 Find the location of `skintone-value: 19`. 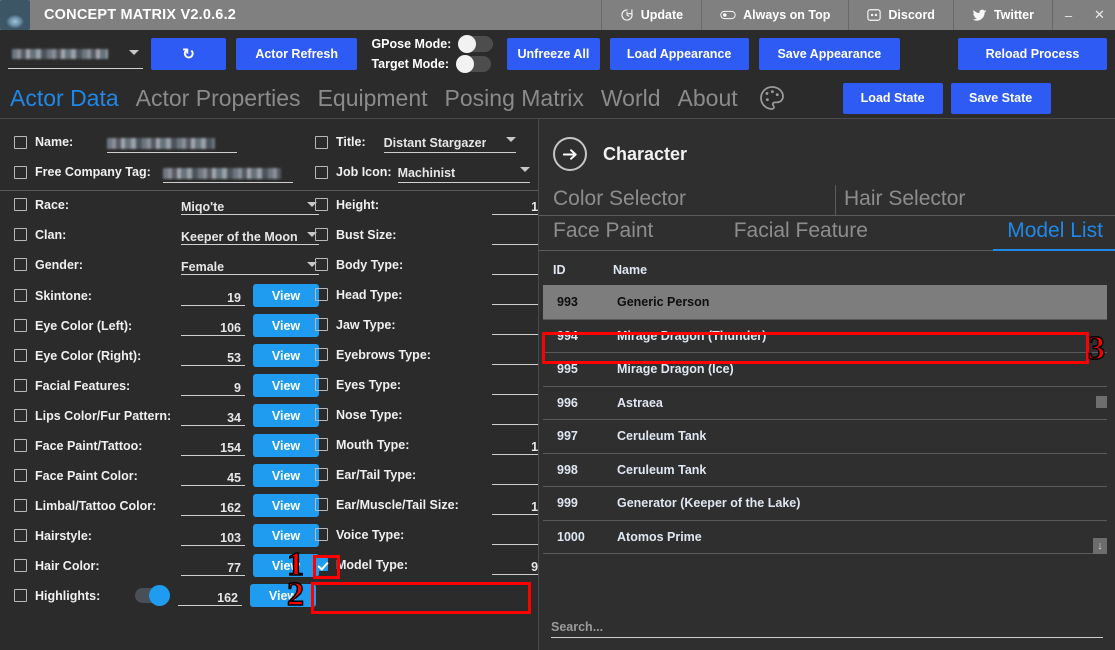

skintone-value: 19 is located at coordinates (213, 295).